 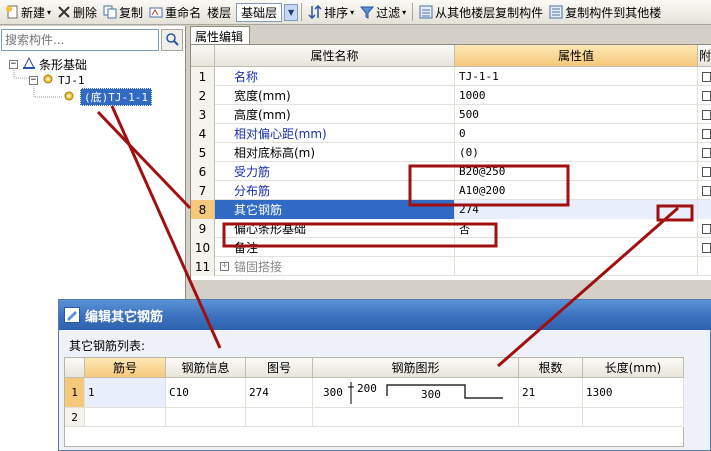 I want to click on table-row: 10 备注, so click(x=451, y=247).